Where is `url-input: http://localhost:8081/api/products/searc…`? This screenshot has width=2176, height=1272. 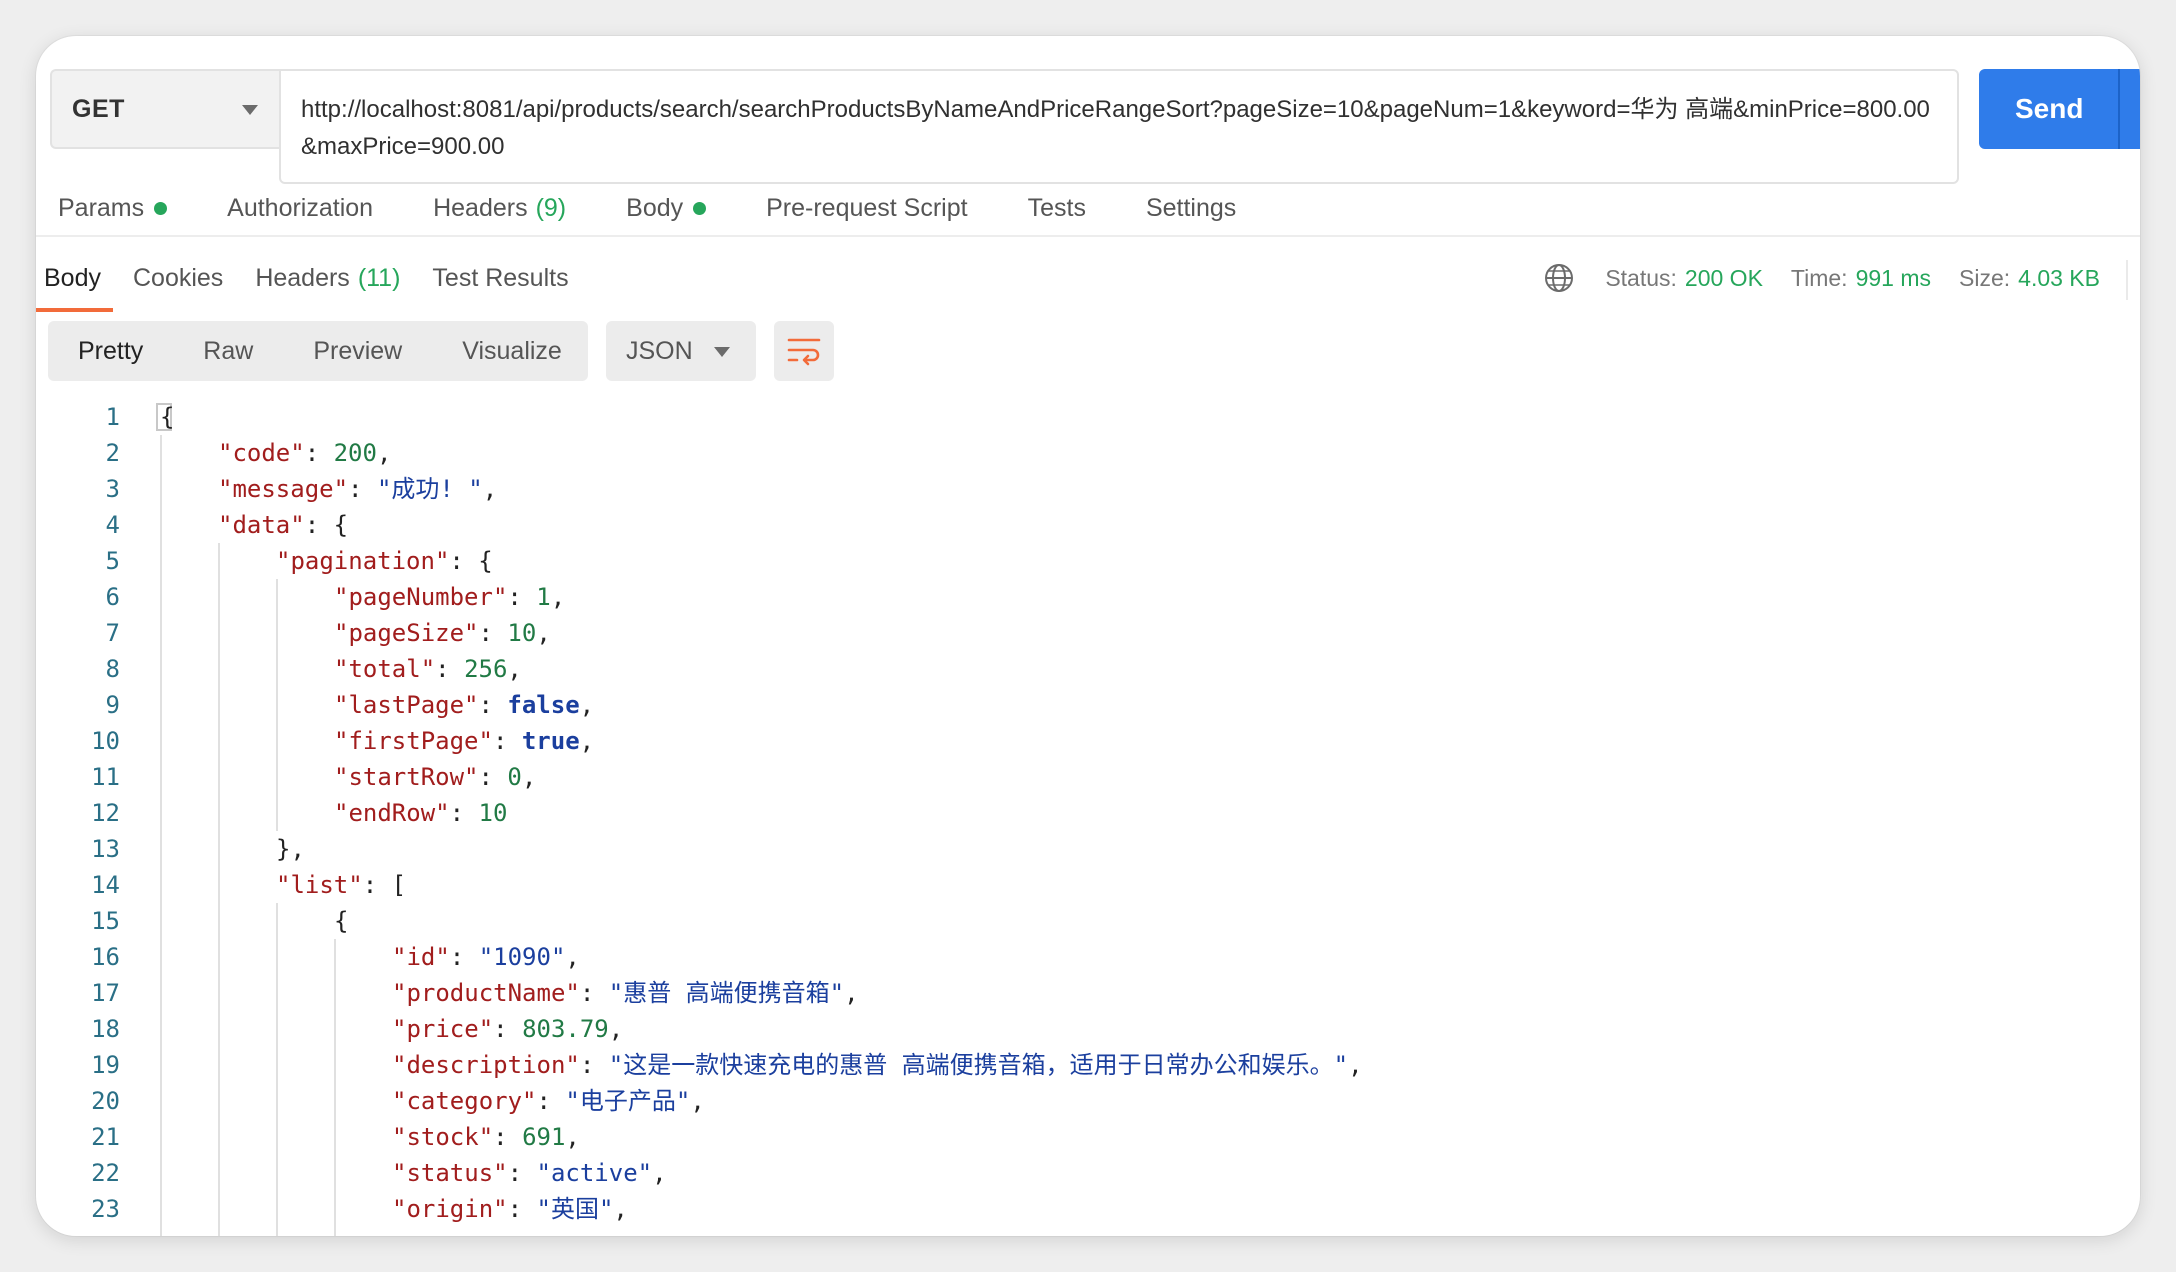
url-input: http://localhost:8081/api/products/searc… is located at coordinates (1119, 126).